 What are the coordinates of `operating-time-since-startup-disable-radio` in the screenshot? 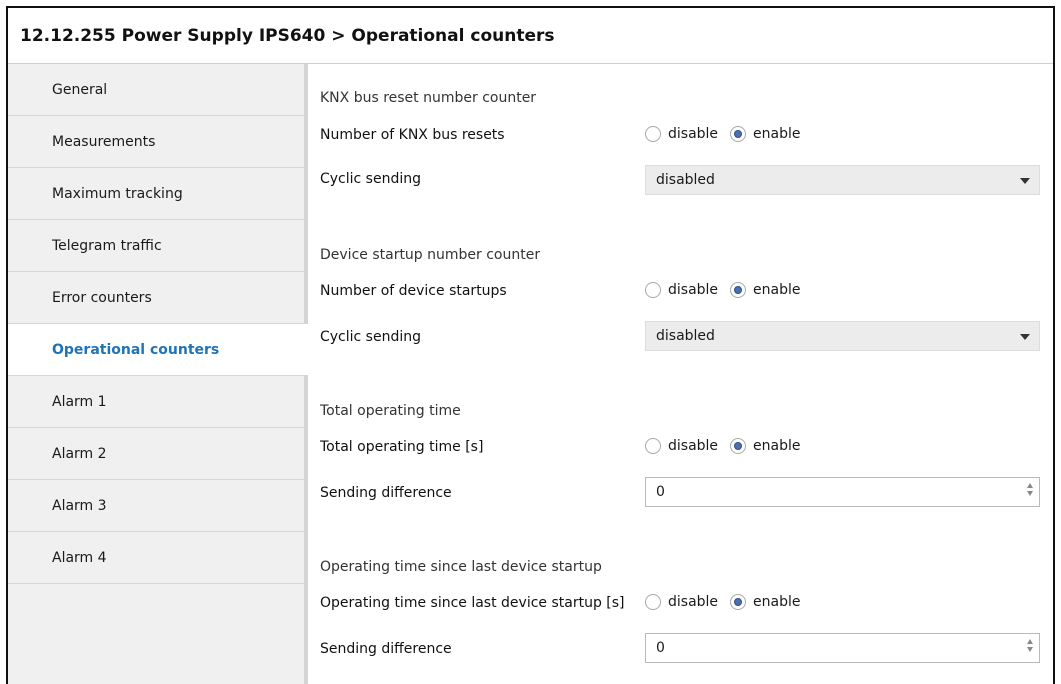 It's located at (653, 602).